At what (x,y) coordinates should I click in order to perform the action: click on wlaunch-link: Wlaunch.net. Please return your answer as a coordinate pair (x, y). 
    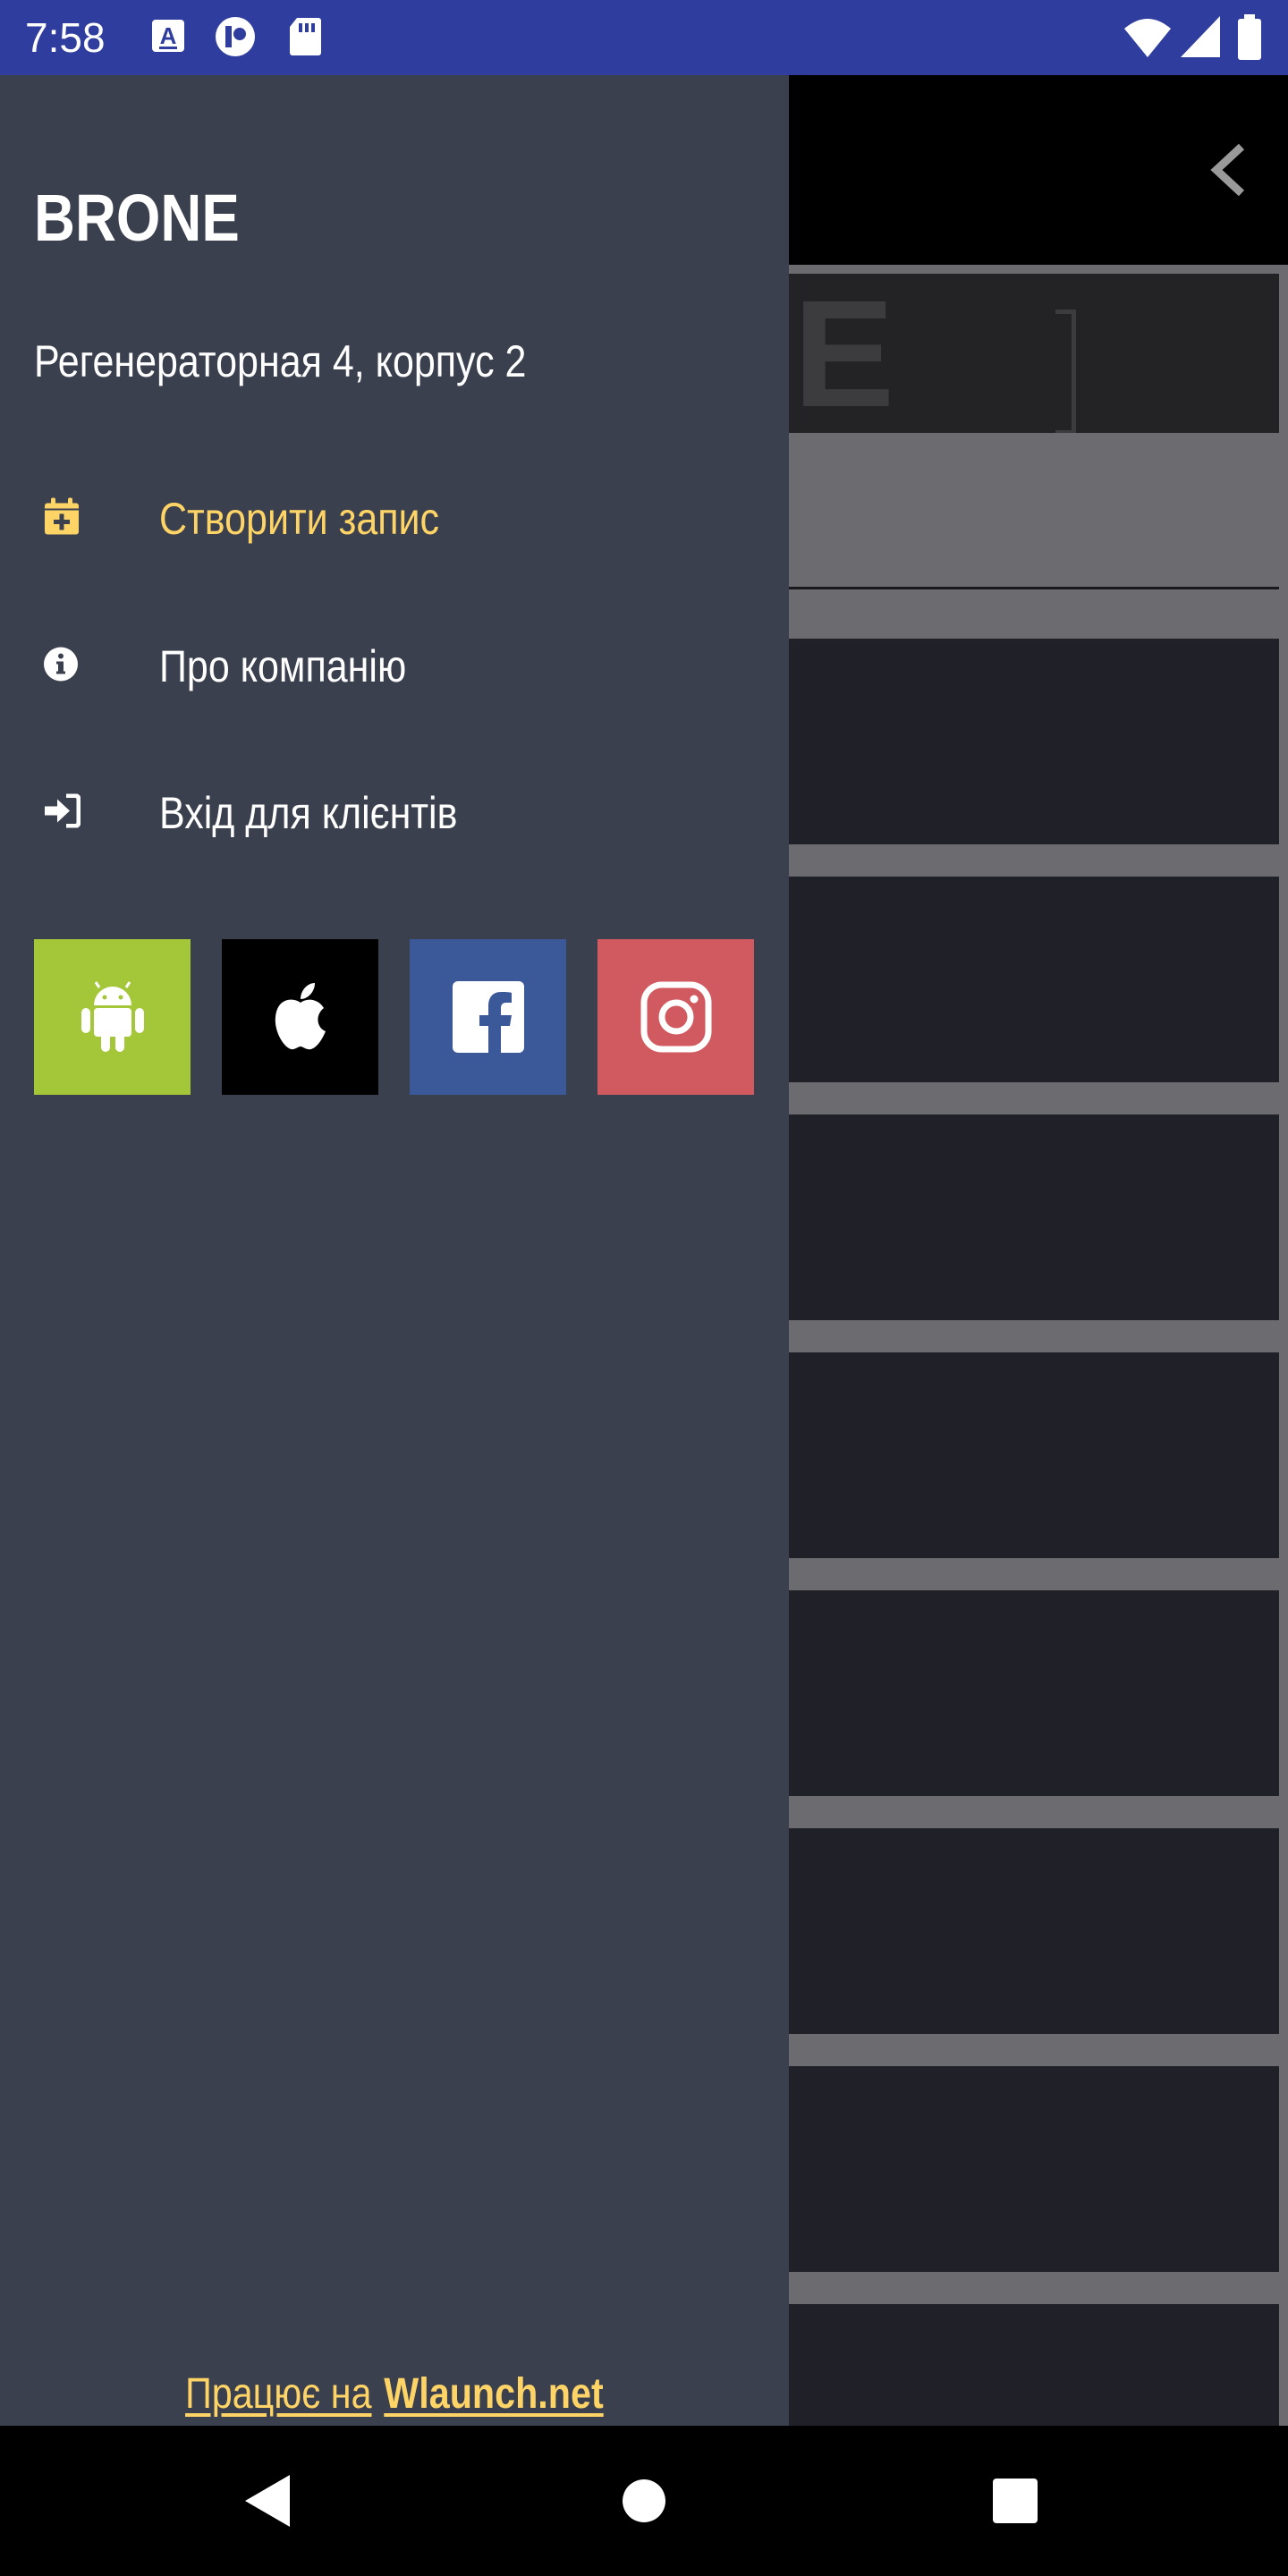
    Looking at the image, I should click on (493, 2394).